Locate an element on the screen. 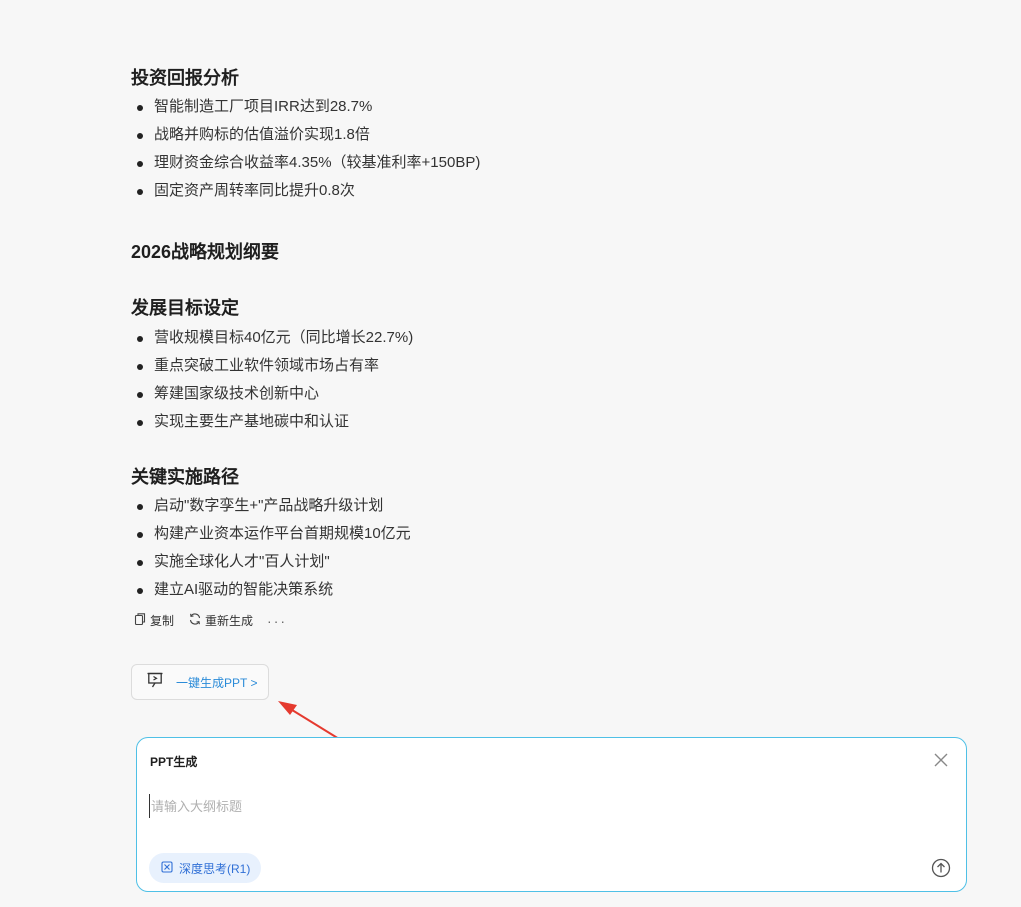 The height and width of the screenshot is (907, 1021). list-item: 实现主要生产基地碳中和认证 is located at coordinates (272, 422).